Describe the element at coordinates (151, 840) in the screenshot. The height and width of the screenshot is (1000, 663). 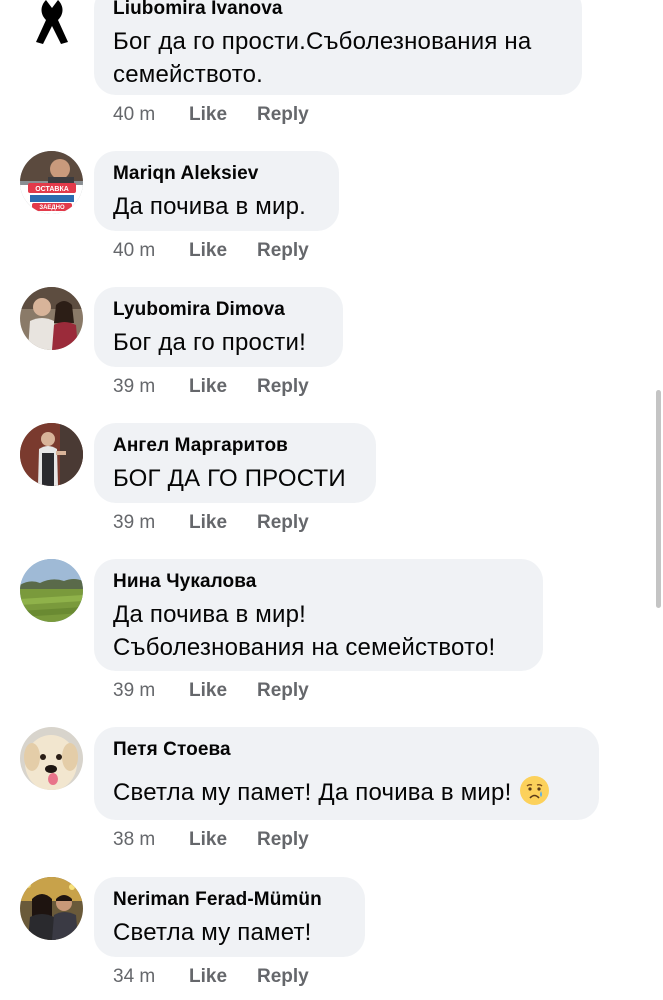
I see `comment-timestamp: 38 m` at that location.